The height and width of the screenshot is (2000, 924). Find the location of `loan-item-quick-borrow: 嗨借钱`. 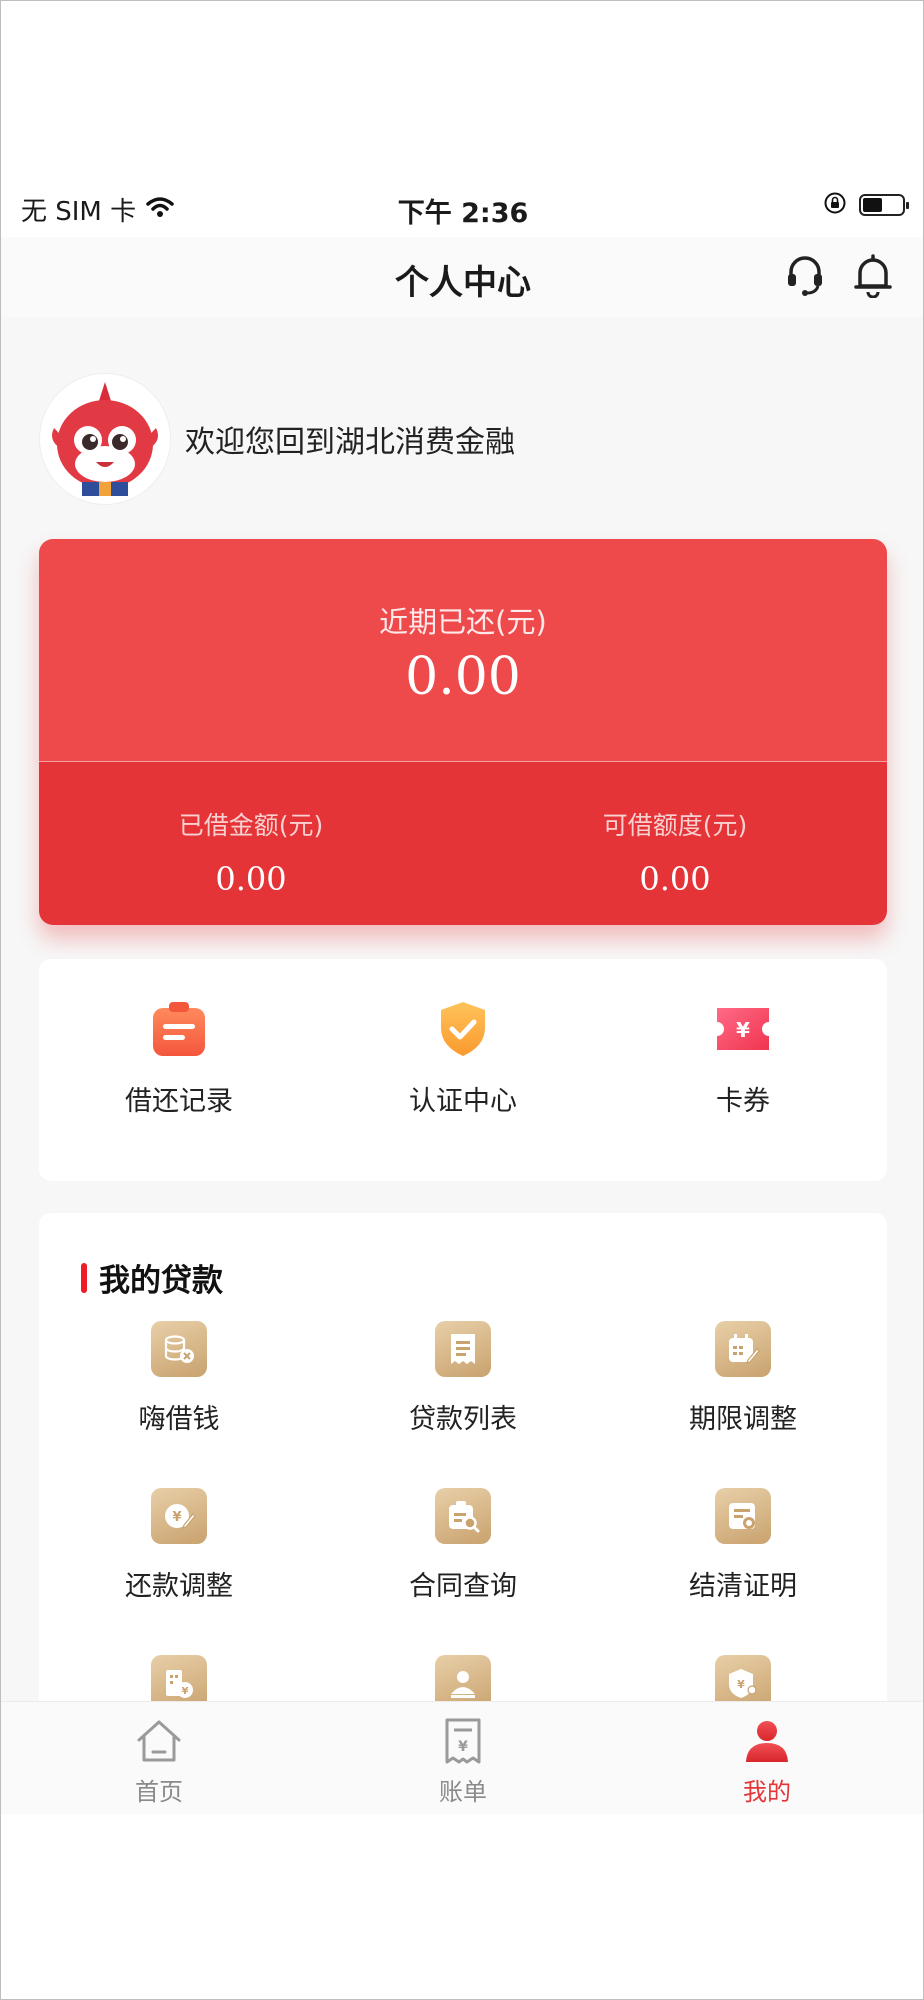

loan-item-quick-borrow: 嗨借钱 is located at coordinates (179, 1378).